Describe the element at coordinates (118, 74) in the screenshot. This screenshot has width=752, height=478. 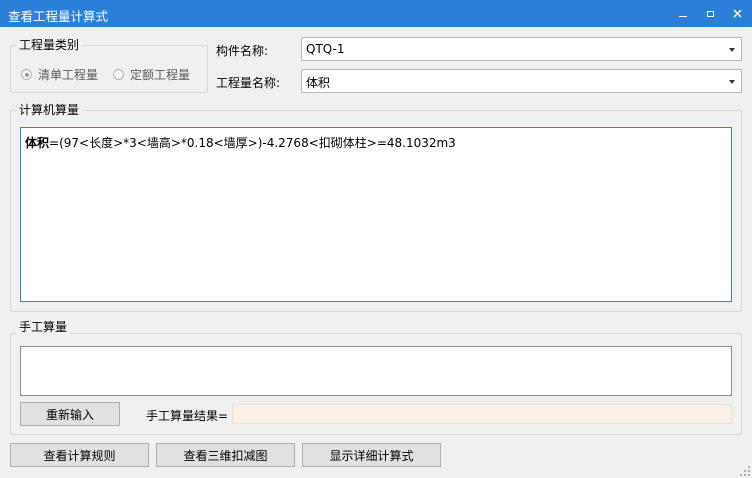
I see `radio-quota-quantity-indicator` at that location.